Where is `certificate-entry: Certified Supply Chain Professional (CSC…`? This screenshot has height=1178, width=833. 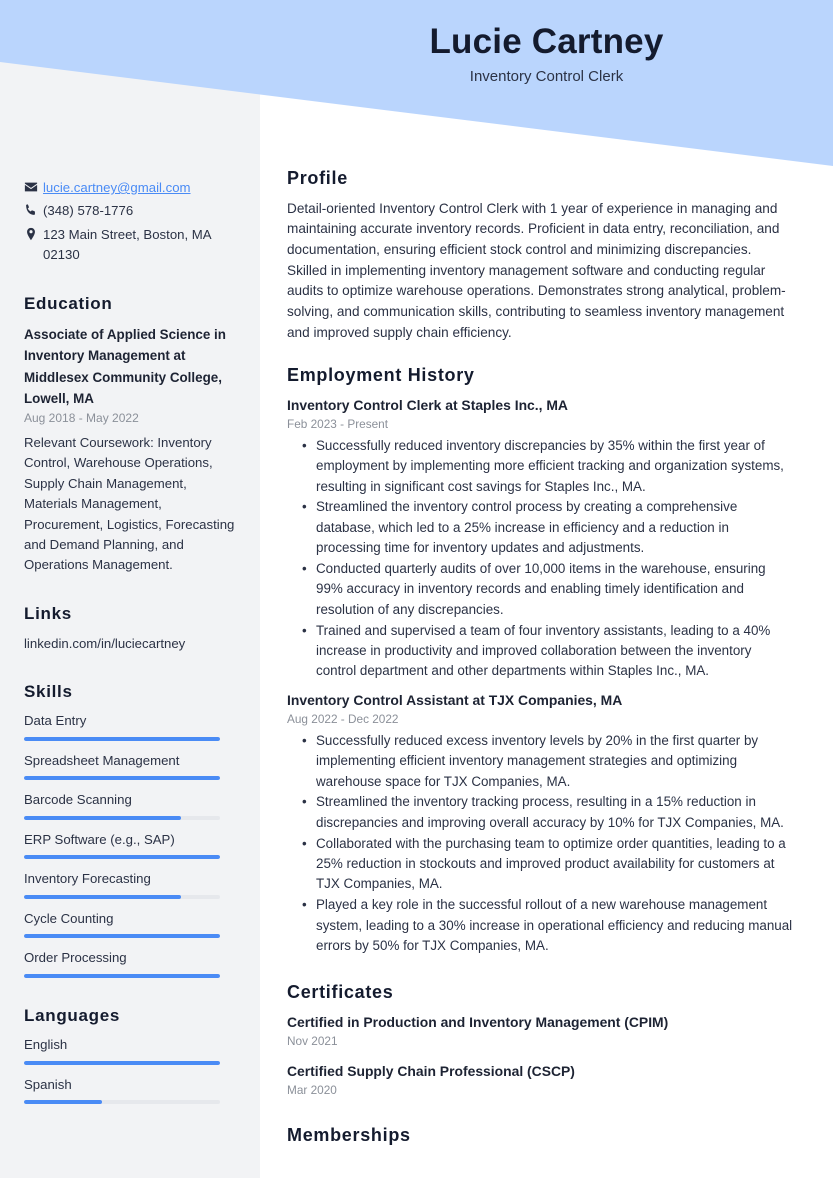 certificate-entry: Certified Supply Chain Professional (CSC… is located at coordinates (541, 1080).